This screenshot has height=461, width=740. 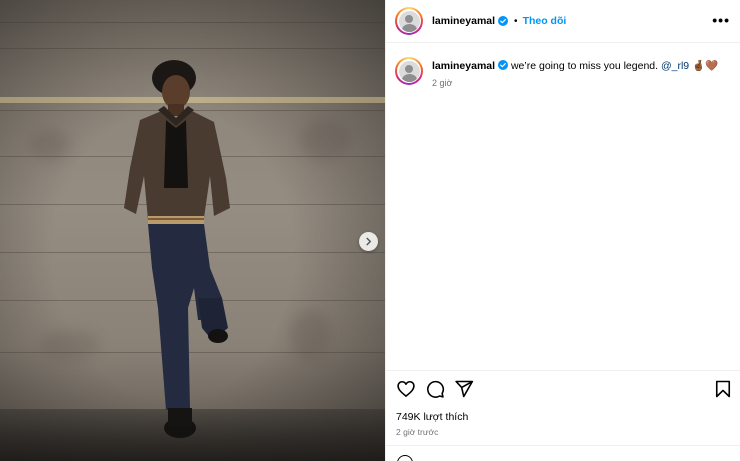 What do you see at coordinates (563, 417) in the screenshot?
I see `like-count: 749K lượt thích` at bounding box center [563, 417].